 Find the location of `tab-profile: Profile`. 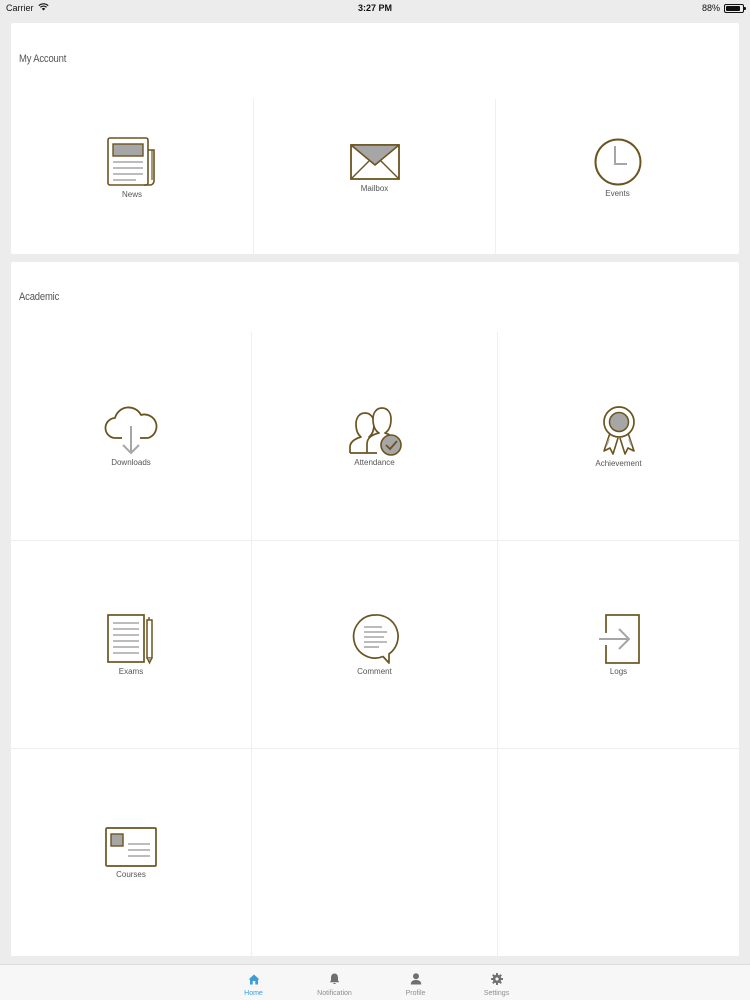

tab-profile: Profile is located at coordinates (415, 982).